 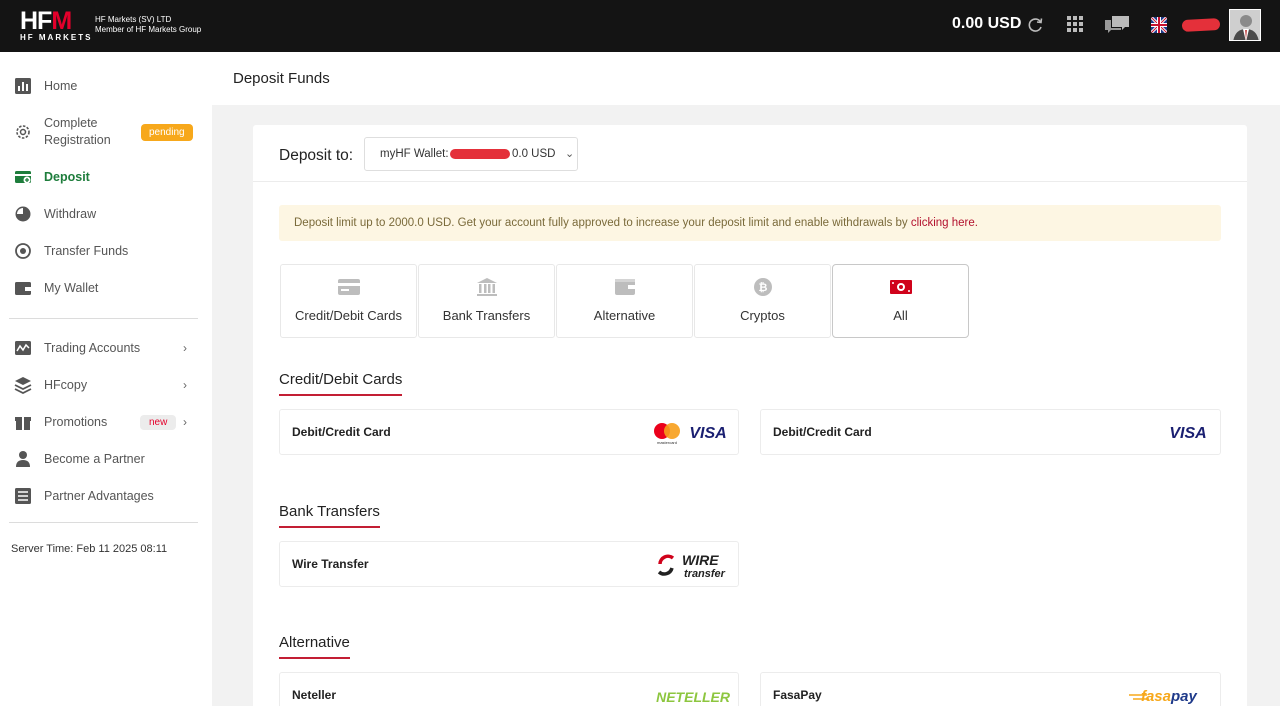 I want to click on clicking-here-link: clicking here., so click(x=944, y=223).